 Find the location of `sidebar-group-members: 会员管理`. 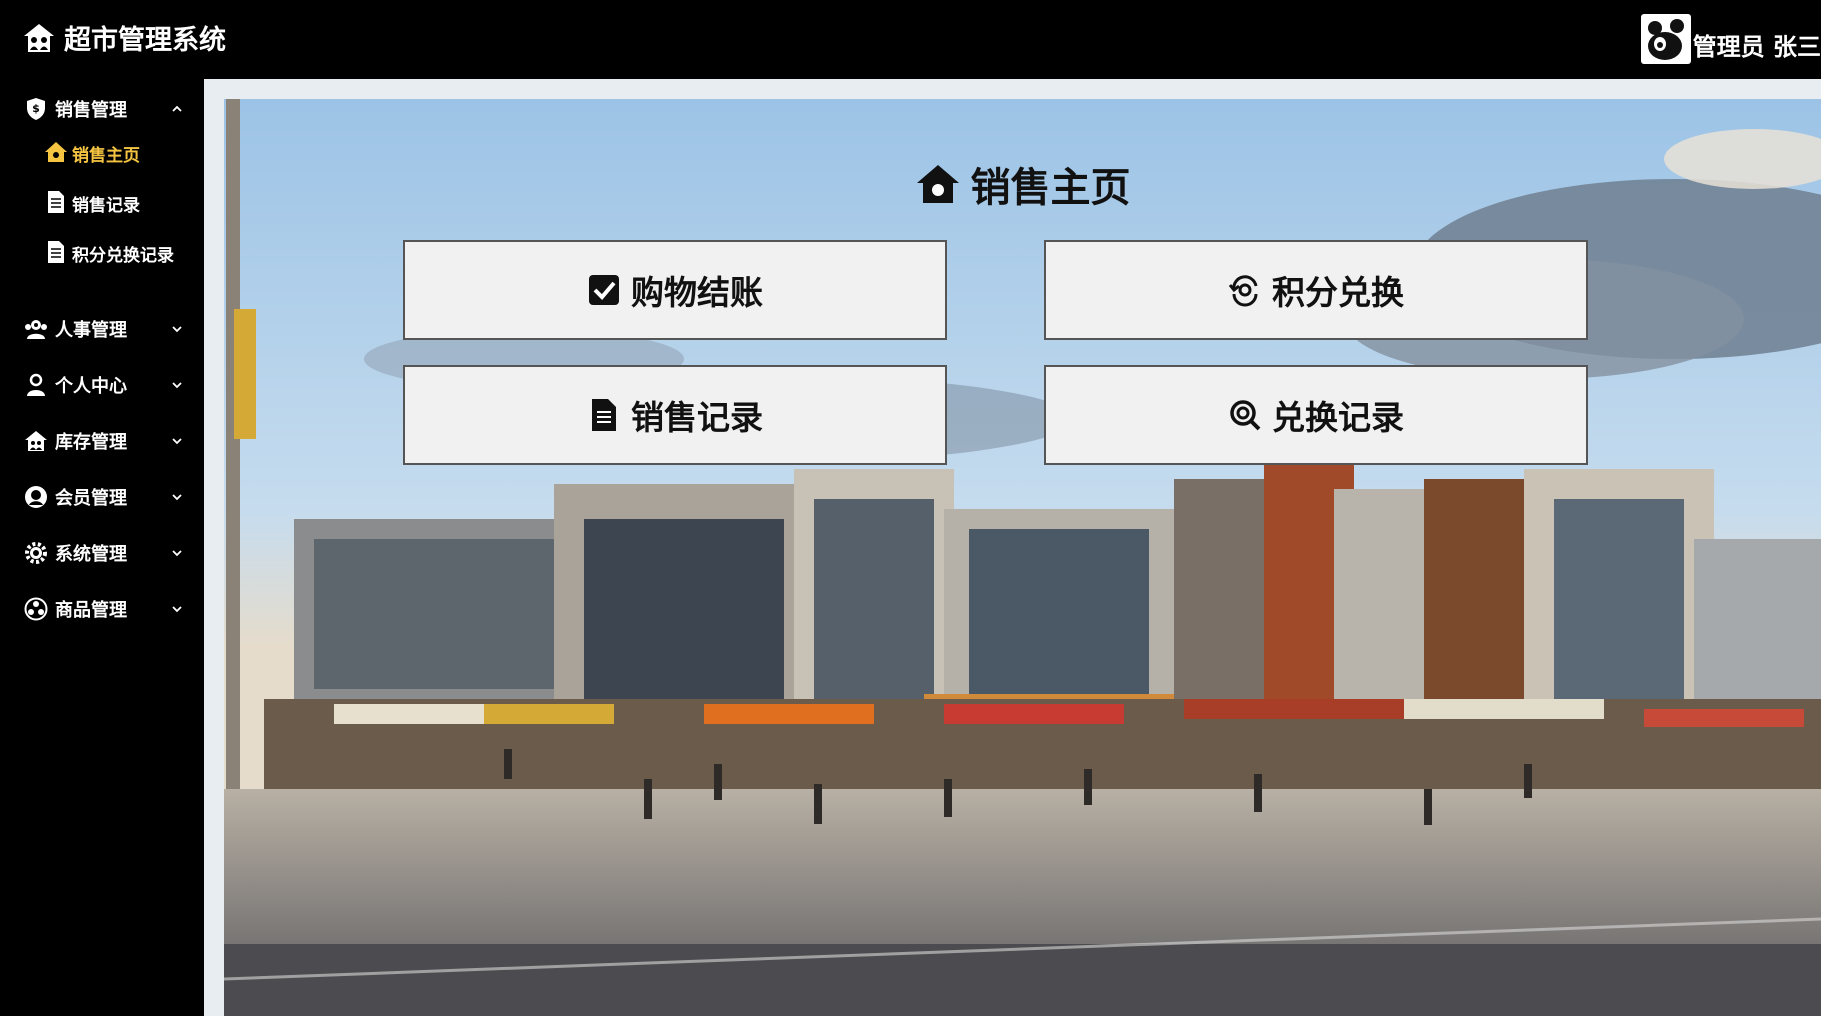

sidebar-group-members: 会员管理 is located at coordinates (102, 497).